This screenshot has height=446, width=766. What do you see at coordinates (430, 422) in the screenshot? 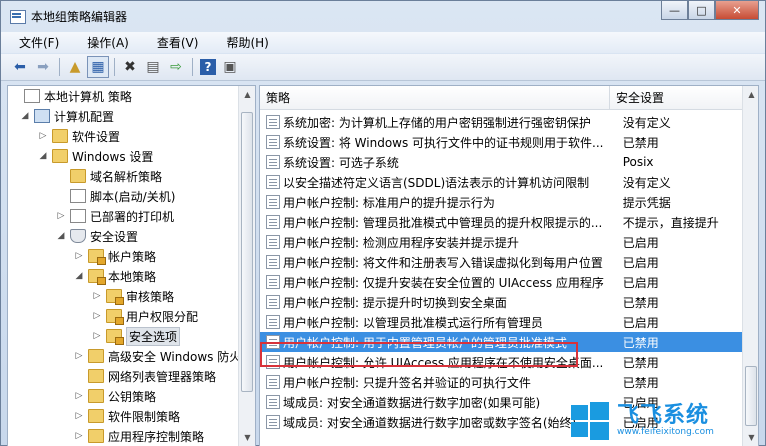
I see `policy-name: 域成员: 对安全通道数据进行数字加密或数字签名(始终)` at bounding box center [430, 422].